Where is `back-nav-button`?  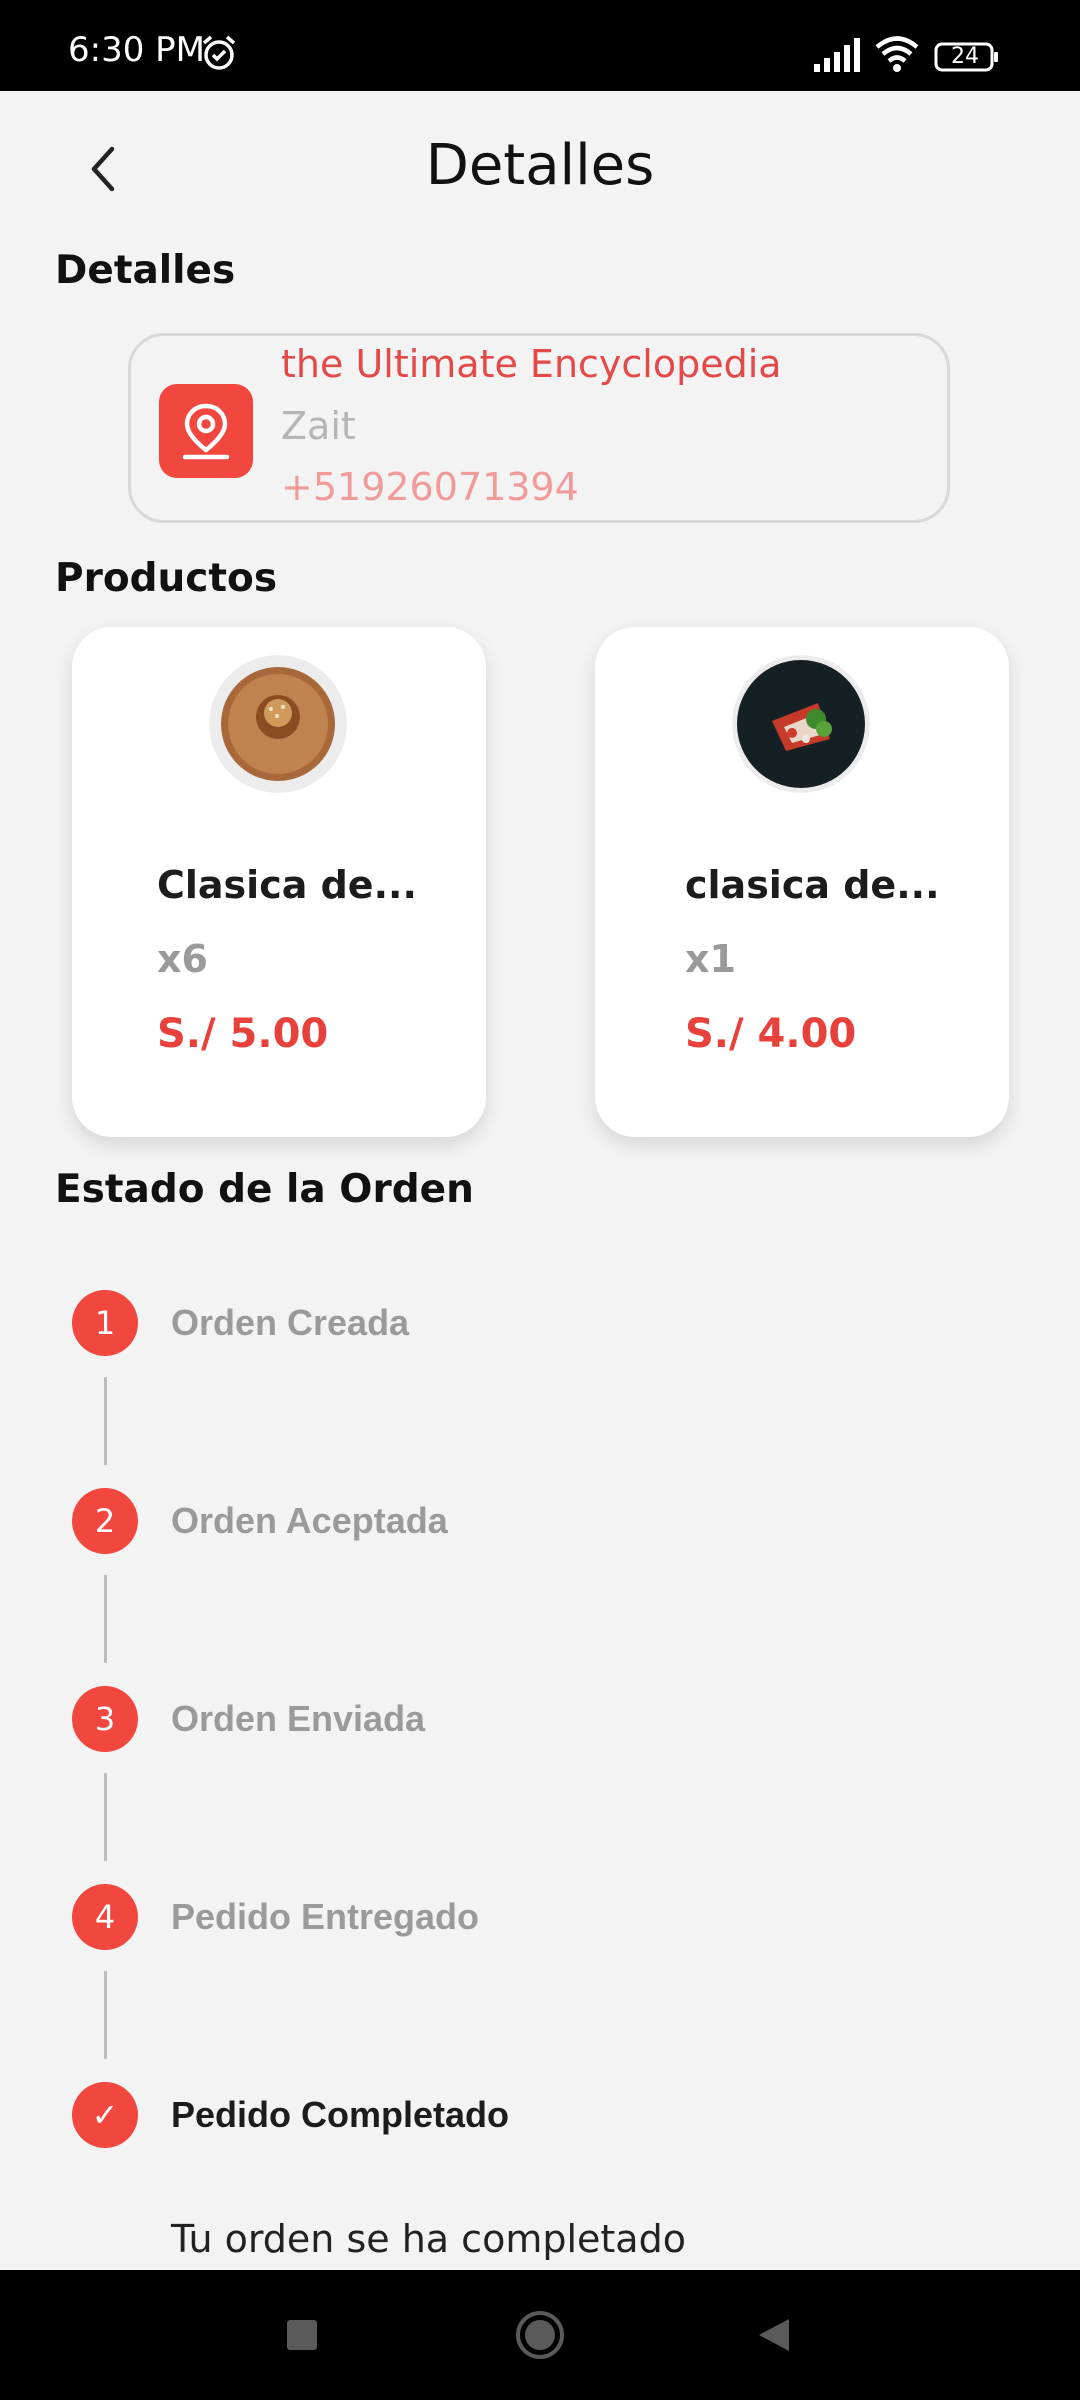 back-nav-button is located at coordinates (774, 2335).